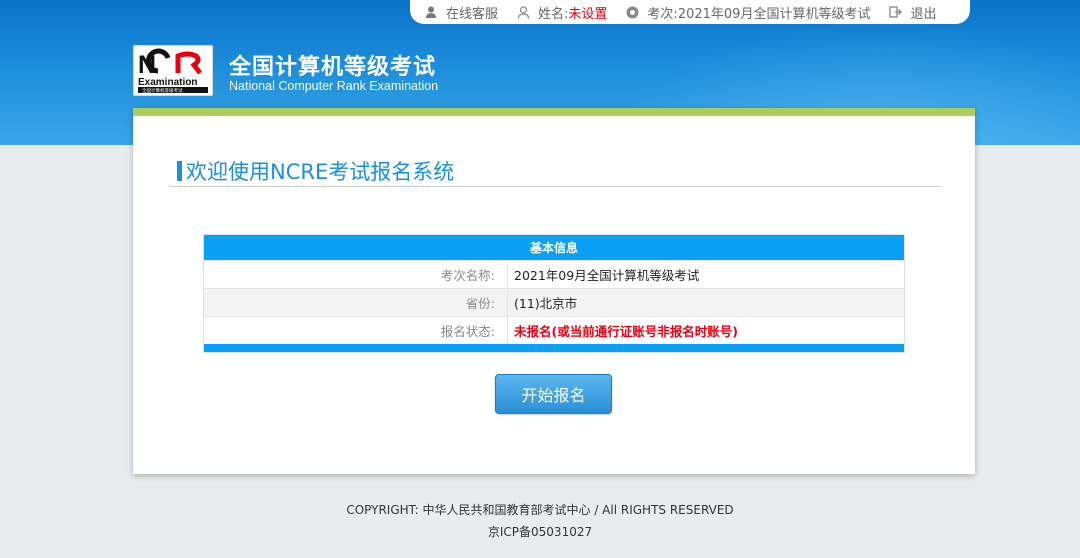 This screenshot has width=1080, height=558. What do you see at coordinates (555, 186) in the screenshot?
I see `heading-divider` at bounding box center [555, 186].